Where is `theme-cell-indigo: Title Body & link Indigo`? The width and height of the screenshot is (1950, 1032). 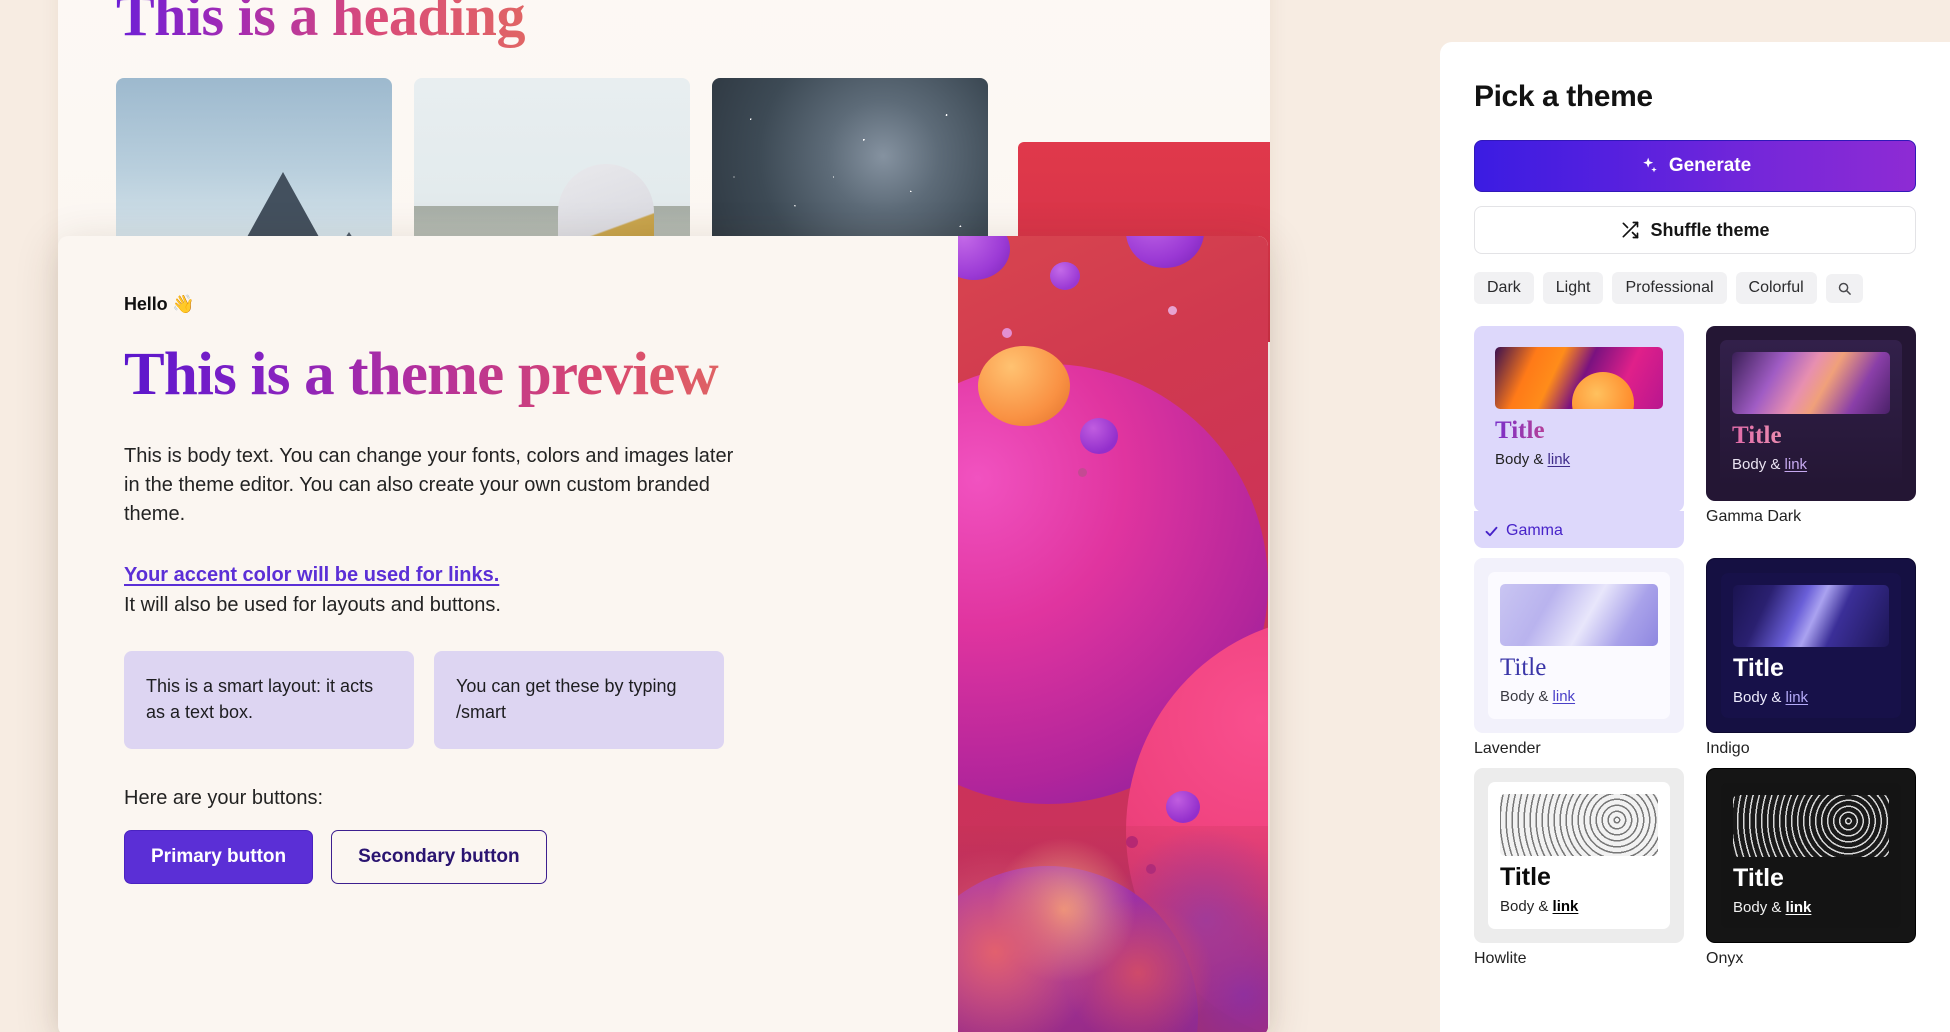
theme-cell-indigo: Title Body & link Indigo is located at coordinates (1811, 658).